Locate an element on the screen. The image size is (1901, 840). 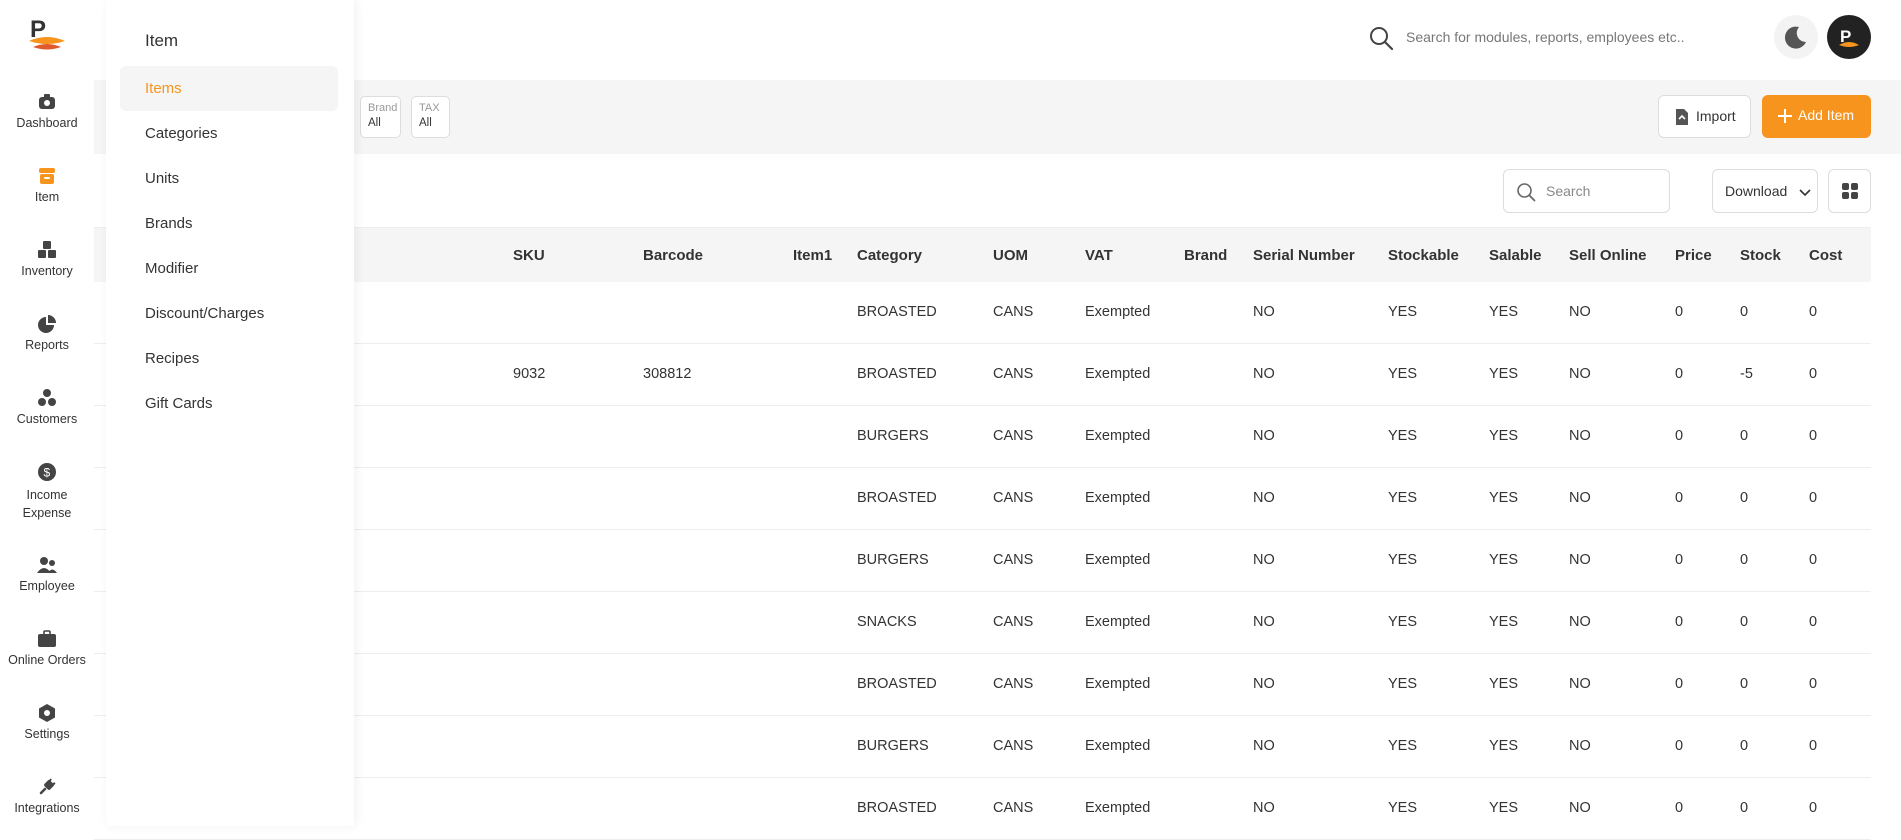
column-header: Sell Online is located at coordinates (1608, 255).